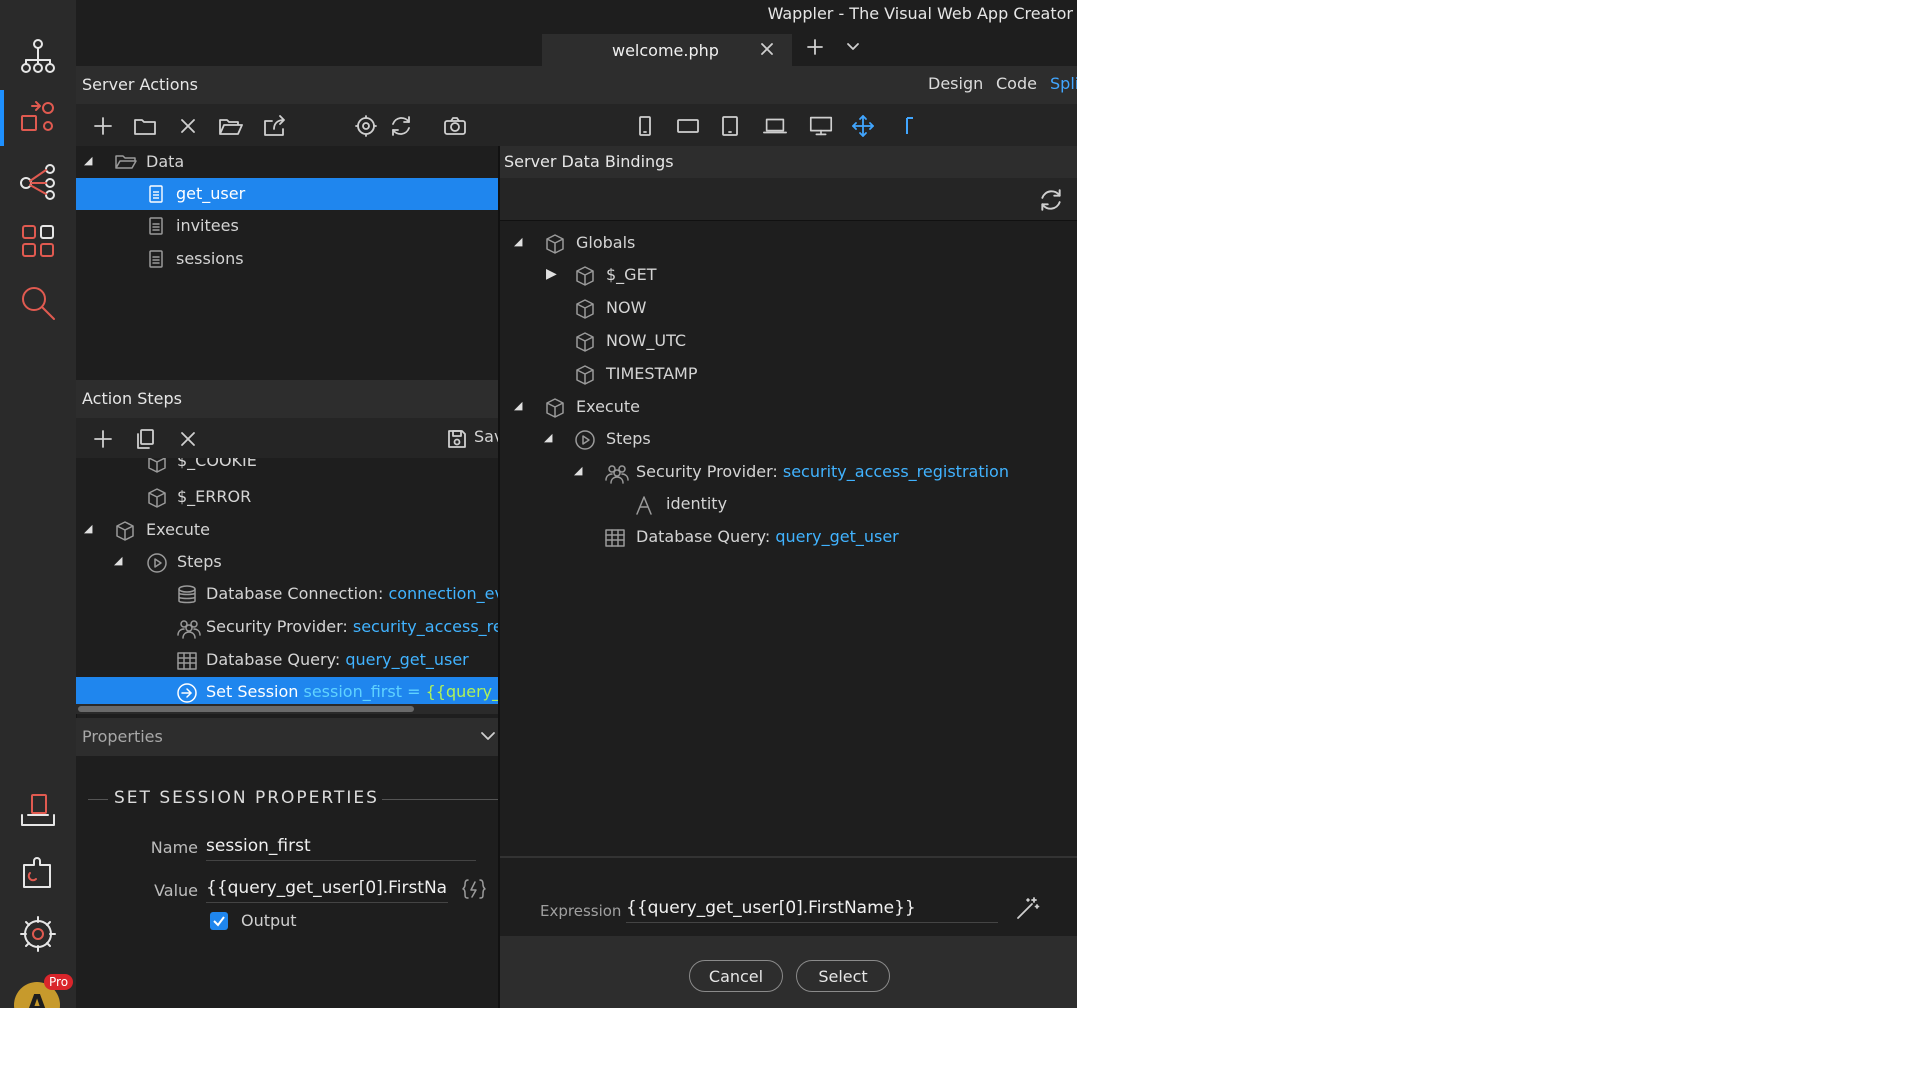 The image size is (1920, 1080). Describe the element at coordinates (788, 375) in the screenshot. I see `binding-row-timestamp: TIMESTAMP` at that location.